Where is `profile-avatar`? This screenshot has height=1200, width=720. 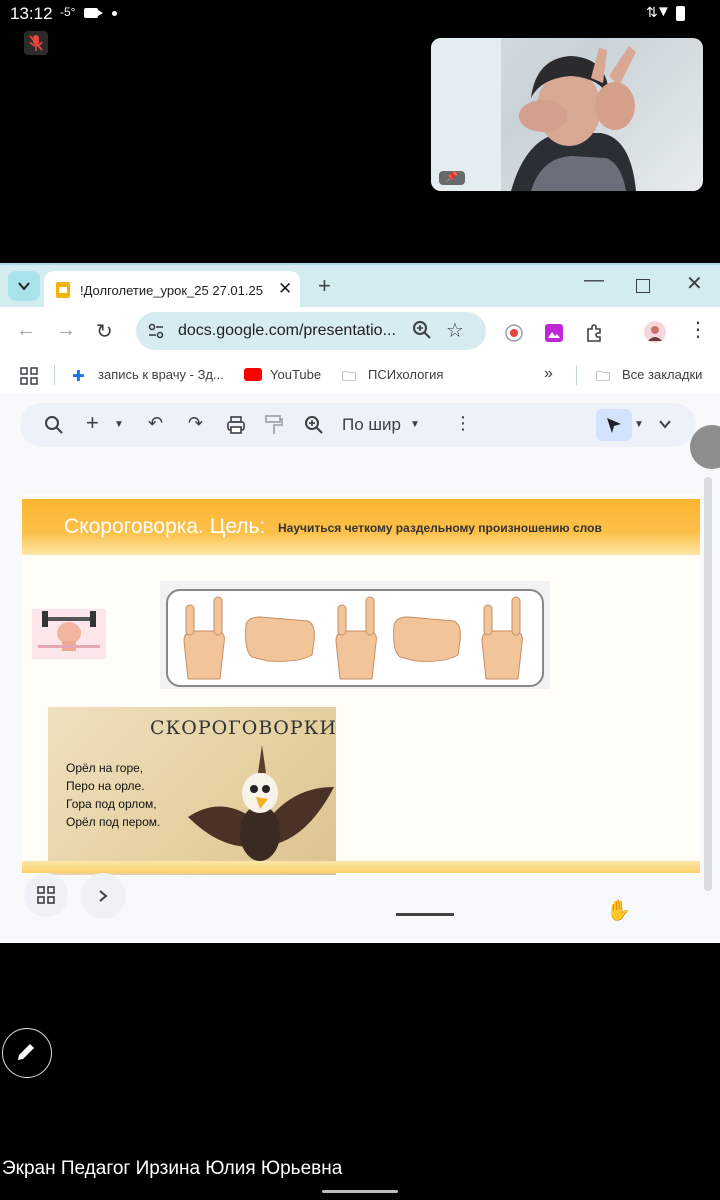 profile-avatar is located at coordinates (655, 332).